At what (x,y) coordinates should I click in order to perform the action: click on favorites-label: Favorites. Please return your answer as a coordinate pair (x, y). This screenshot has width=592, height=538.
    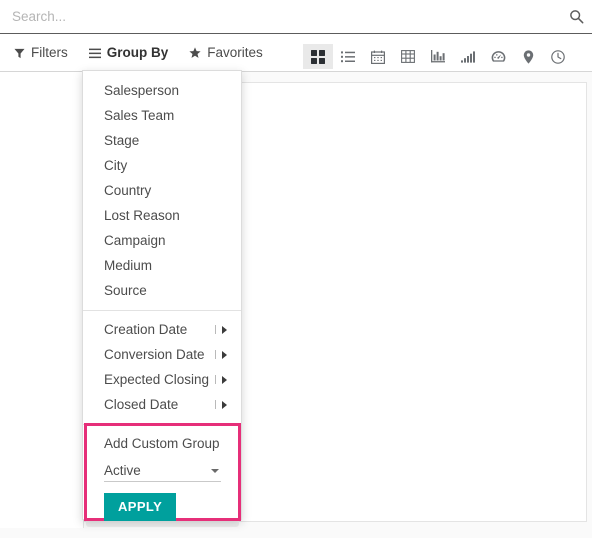
    Looking at the image, I should click on (235, 53).